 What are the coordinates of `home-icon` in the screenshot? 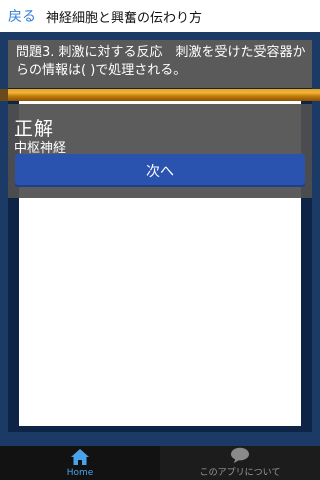 It's located at (80, 457).